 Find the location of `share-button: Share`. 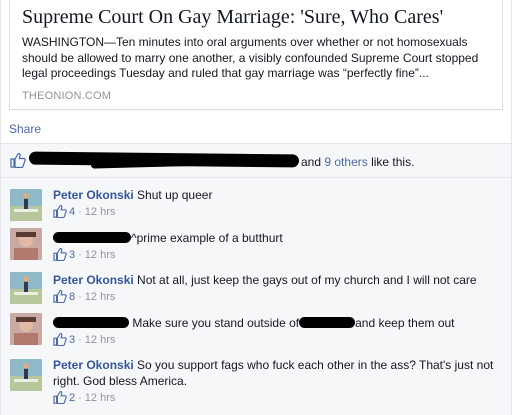

share-button: Share is located at coordinates (25, 129).